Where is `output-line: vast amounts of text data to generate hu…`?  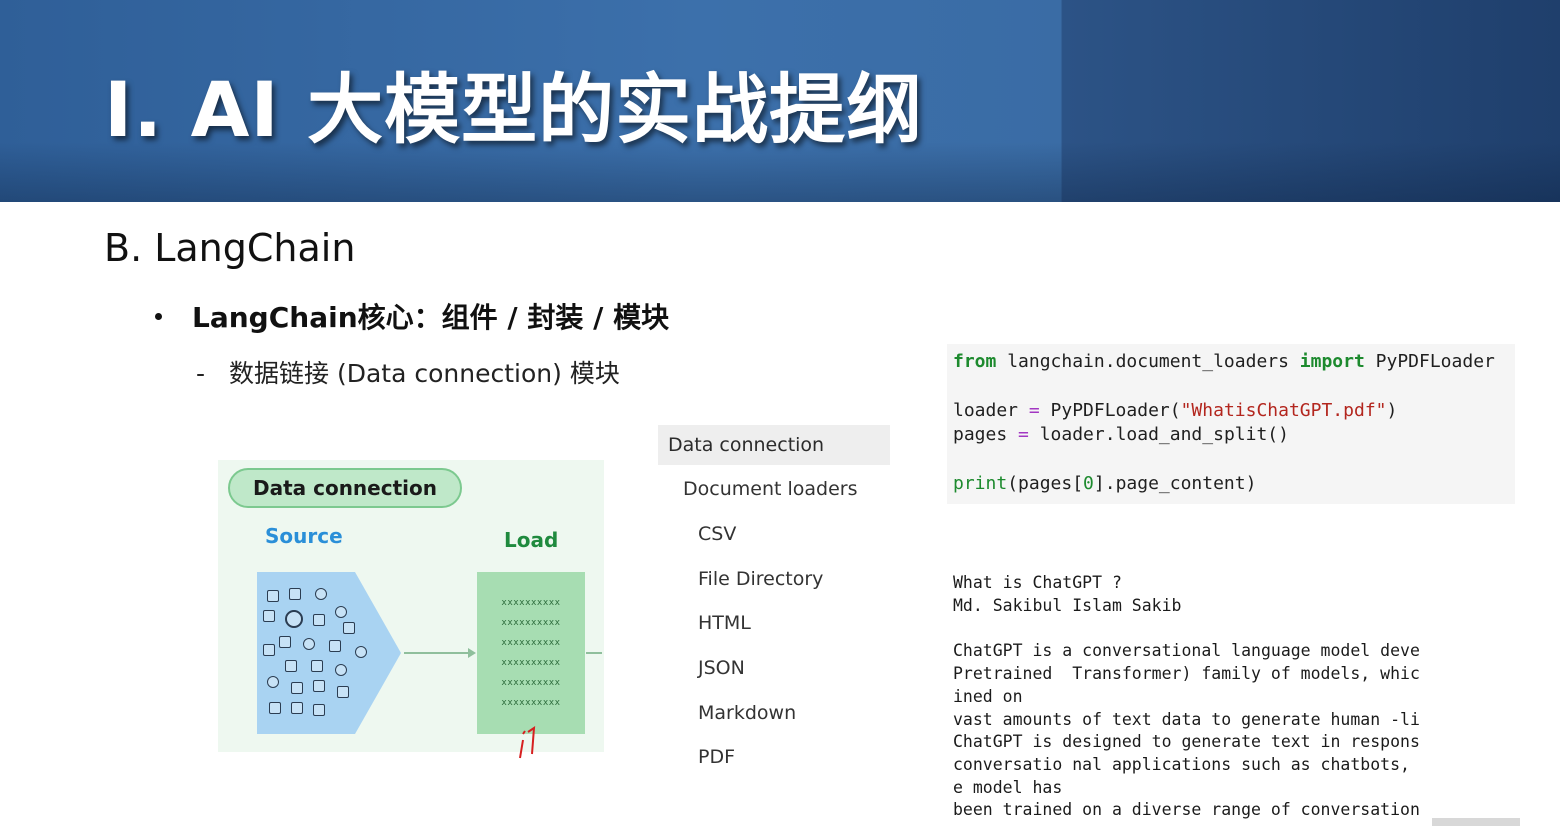 output-line: vast amounts of text data to generate hu… is located at coordinates (1186, 719).